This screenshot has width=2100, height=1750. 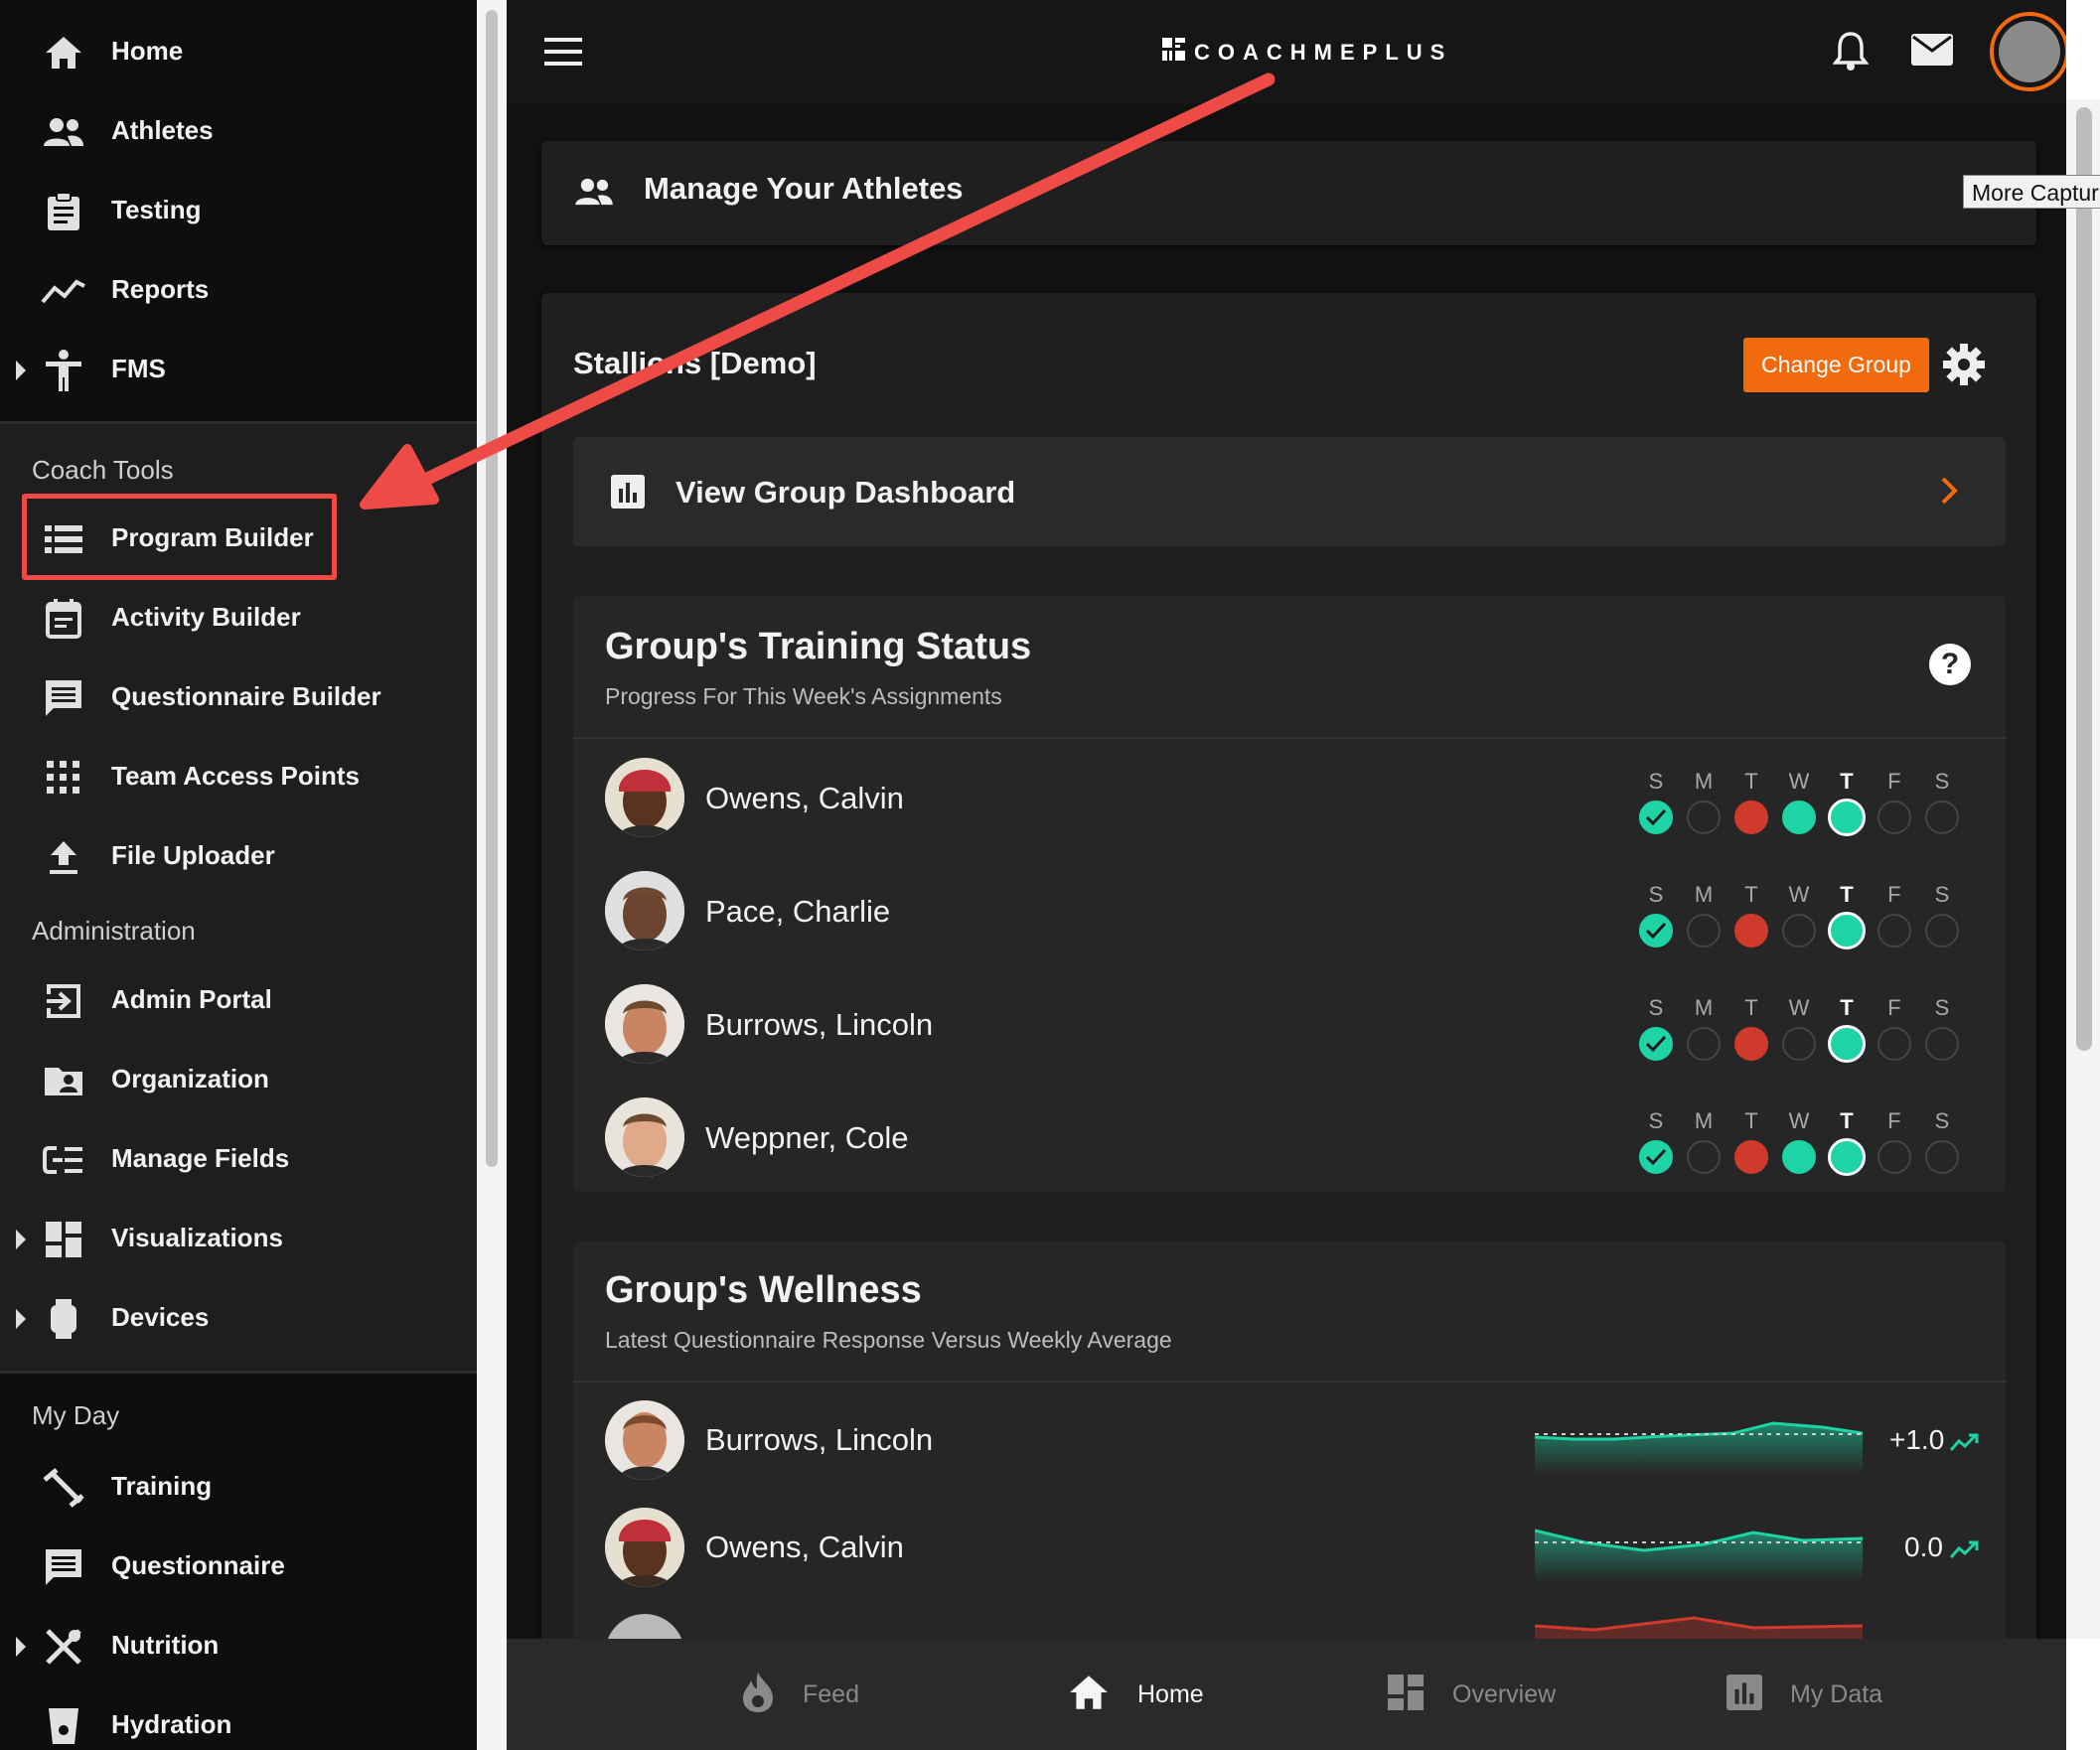 I want to click on home-icon, so click(x=1089, y=1695).